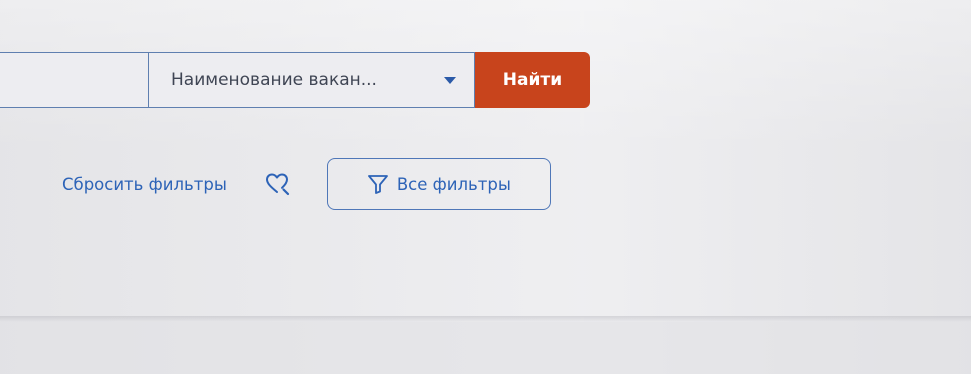  What do you see at coordinates (378, 184) in the screenshot?
I see `filter-funnel-icon` at bounding box center [378, 184].